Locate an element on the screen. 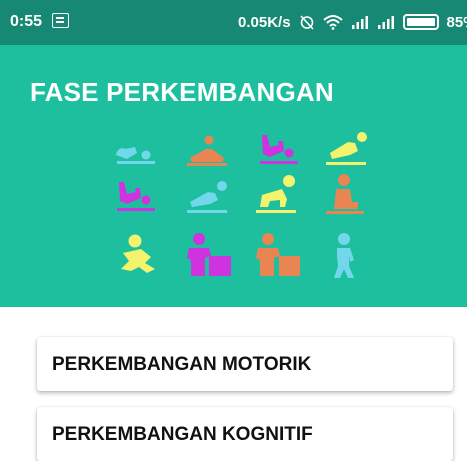 This screenshot has height=461, width=467. menu-item-motorik: PERKEMBANGAN MOTORIK is located at coordinates (245, 364).